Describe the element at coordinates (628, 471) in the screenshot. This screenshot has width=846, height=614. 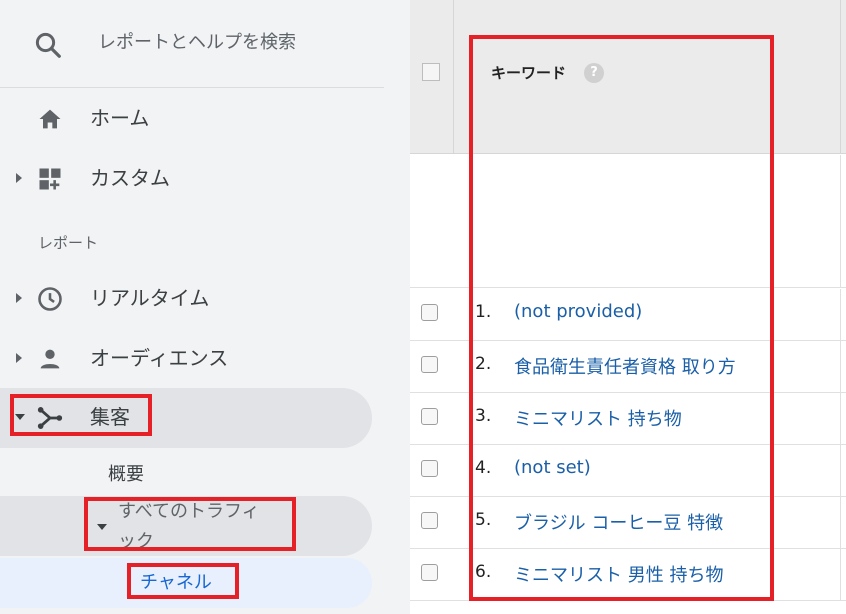
I see `table-row: 4. (not set)` at that location.